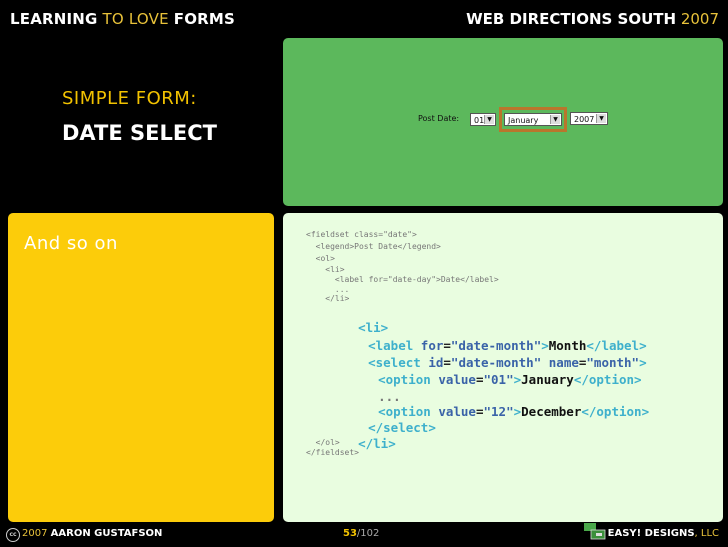  I want to click on presentation-title: LEARNING TO LOVE FORMS, so click(122, 19).